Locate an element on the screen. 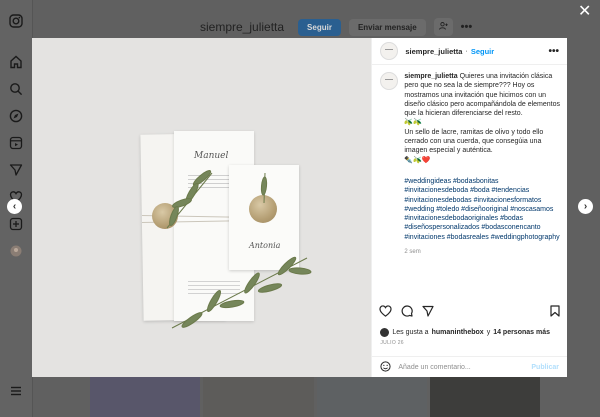 This screenshot has height=417, width=600. profile-grid-preview is located at coordinates (315, 396).